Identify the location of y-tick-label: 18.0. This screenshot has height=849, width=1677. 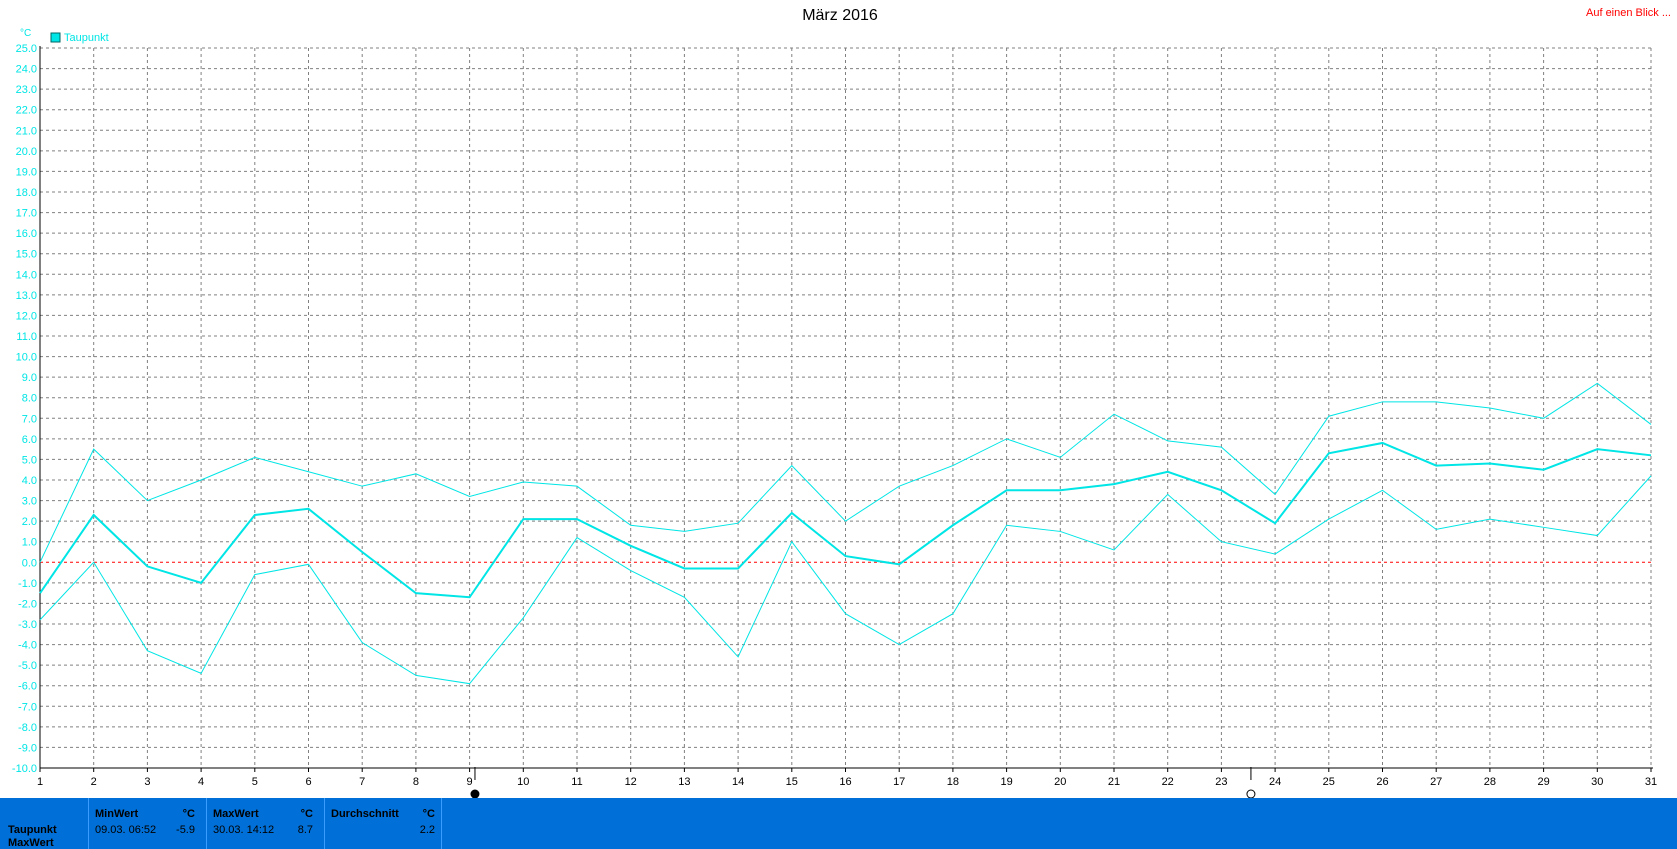
(26, 193).